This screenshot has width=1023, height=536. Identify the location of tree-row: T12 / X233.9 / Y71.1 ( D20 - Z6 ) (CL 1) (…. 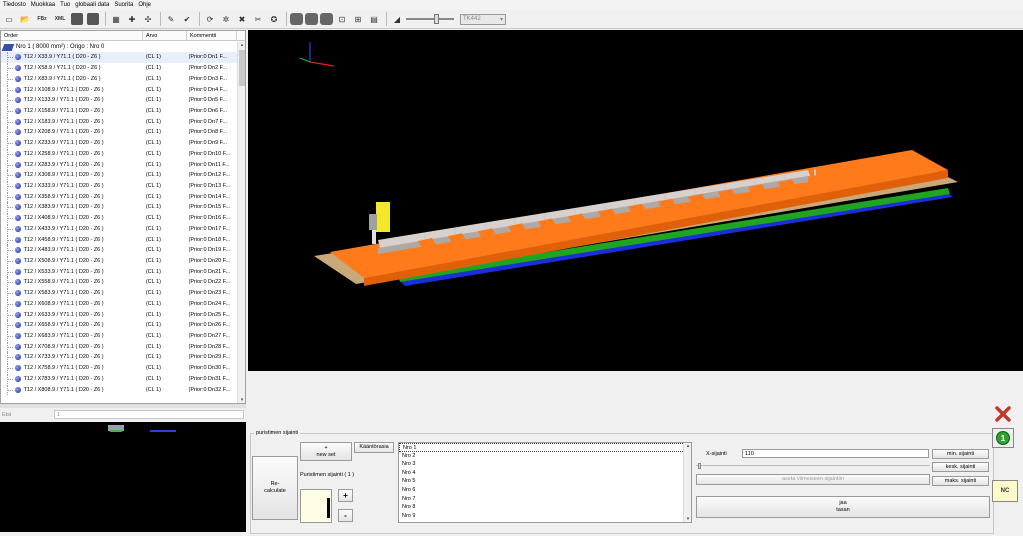
(119, 143).